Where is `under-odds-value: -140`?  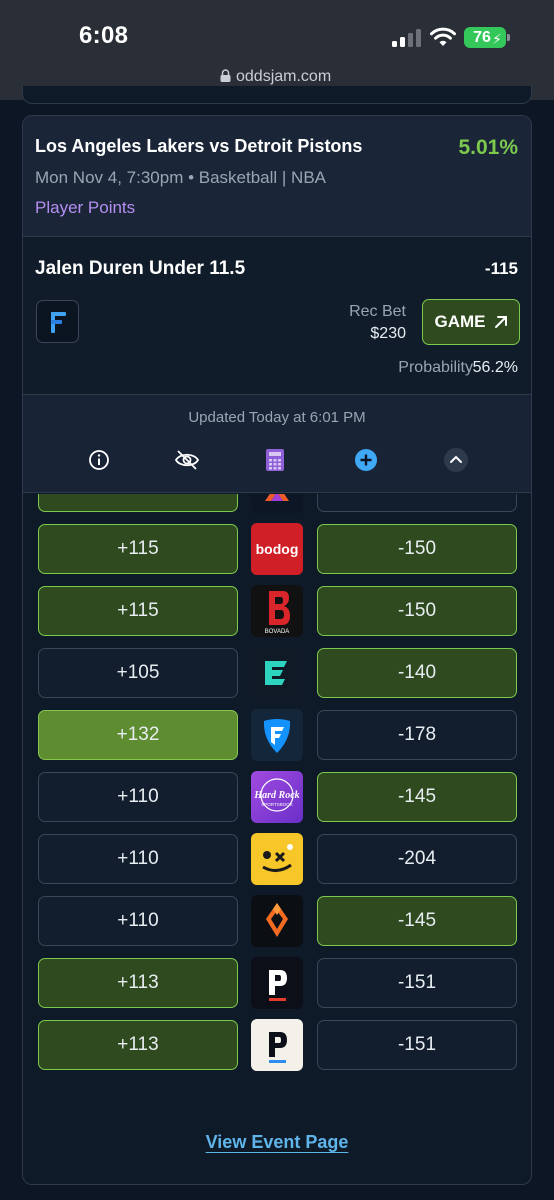 under-odds-value: -140 is located at coordinates (417, 672).